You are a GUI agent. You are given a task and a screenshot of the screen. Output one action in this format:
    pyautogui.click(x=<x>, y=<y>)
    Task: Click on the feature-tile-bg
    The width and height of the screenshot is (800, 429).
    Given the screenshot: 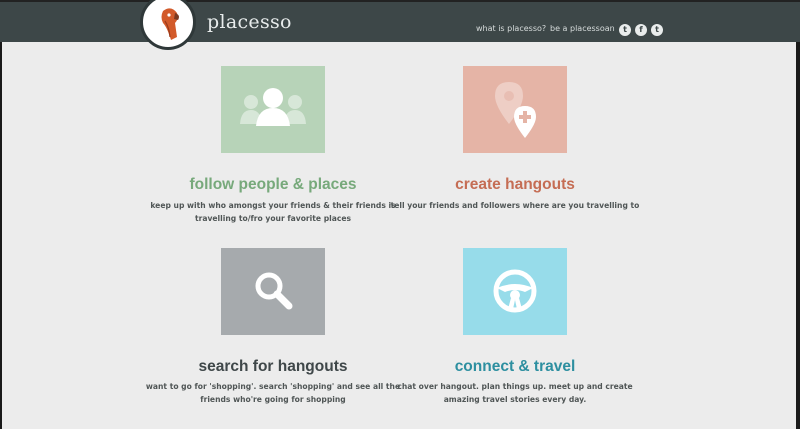 What is the action you would take?
    pyautogui.click(x=273, y=291)
    